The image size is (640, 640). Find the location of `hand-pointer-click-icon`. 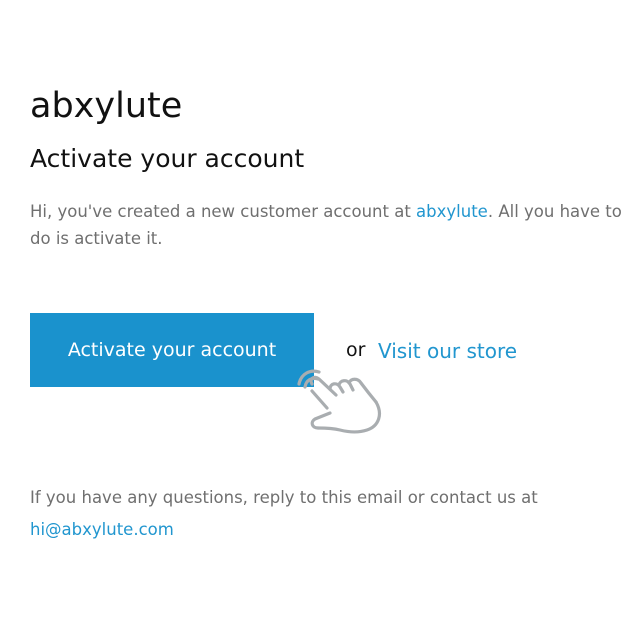

hand-pointer-click-icon is located at coordinates (339, 401).